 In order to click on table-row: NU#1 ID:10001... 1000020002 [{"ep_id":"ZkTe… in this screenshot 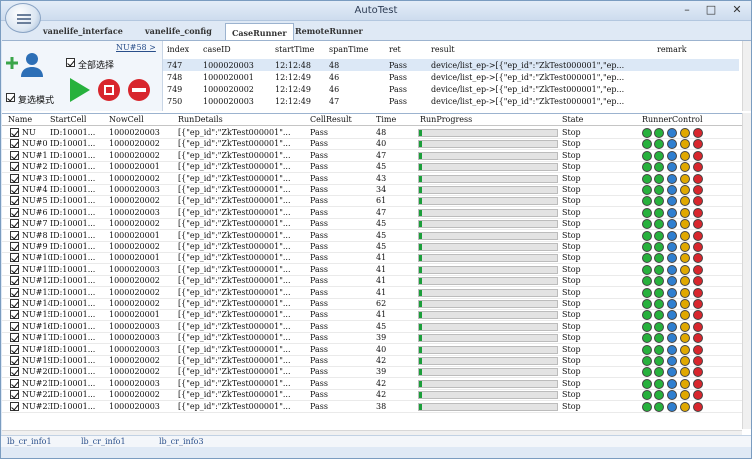, I will do `click(372, 156)`.